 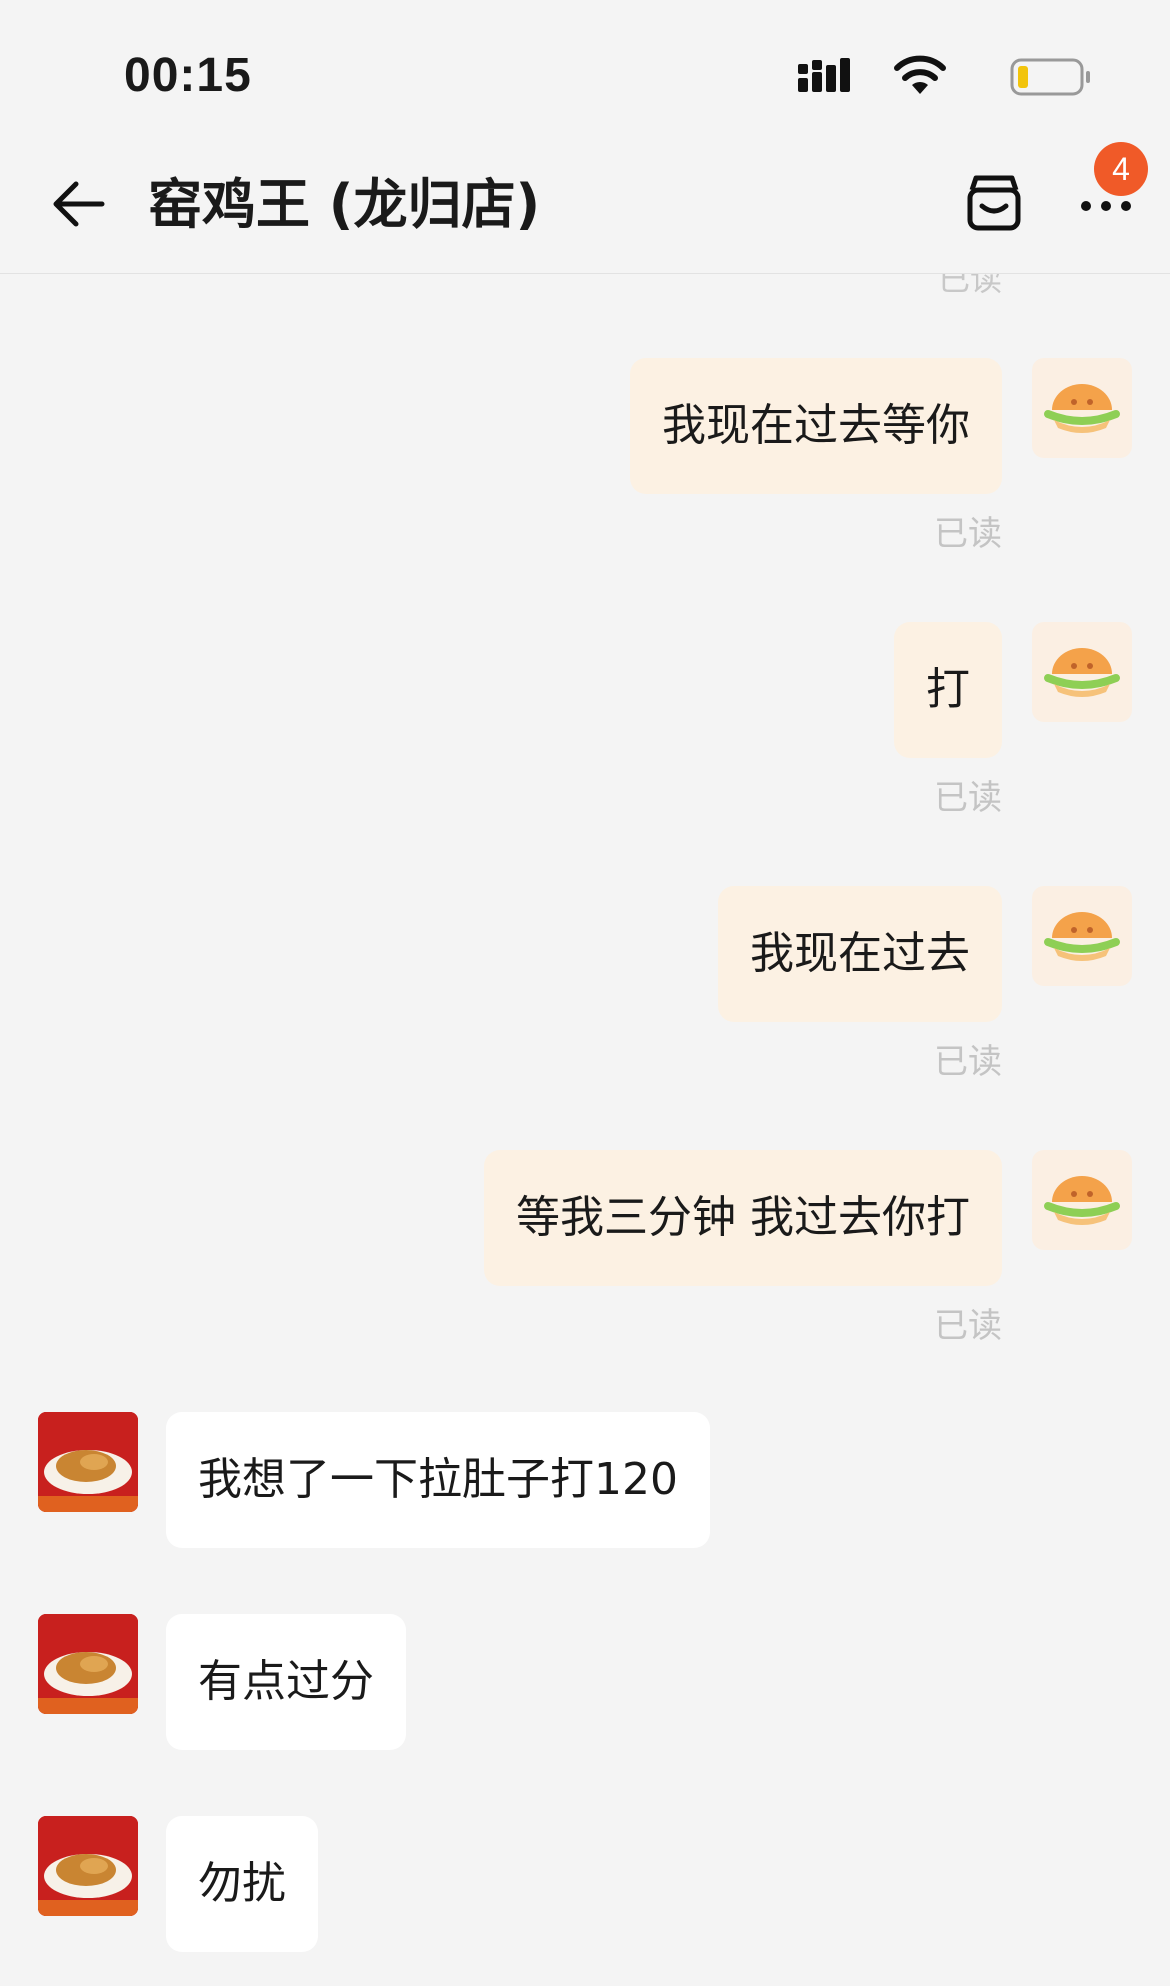 I want to click on message-bubble: 等我三分钟 我过去你打, so click(x=743, y=1218).